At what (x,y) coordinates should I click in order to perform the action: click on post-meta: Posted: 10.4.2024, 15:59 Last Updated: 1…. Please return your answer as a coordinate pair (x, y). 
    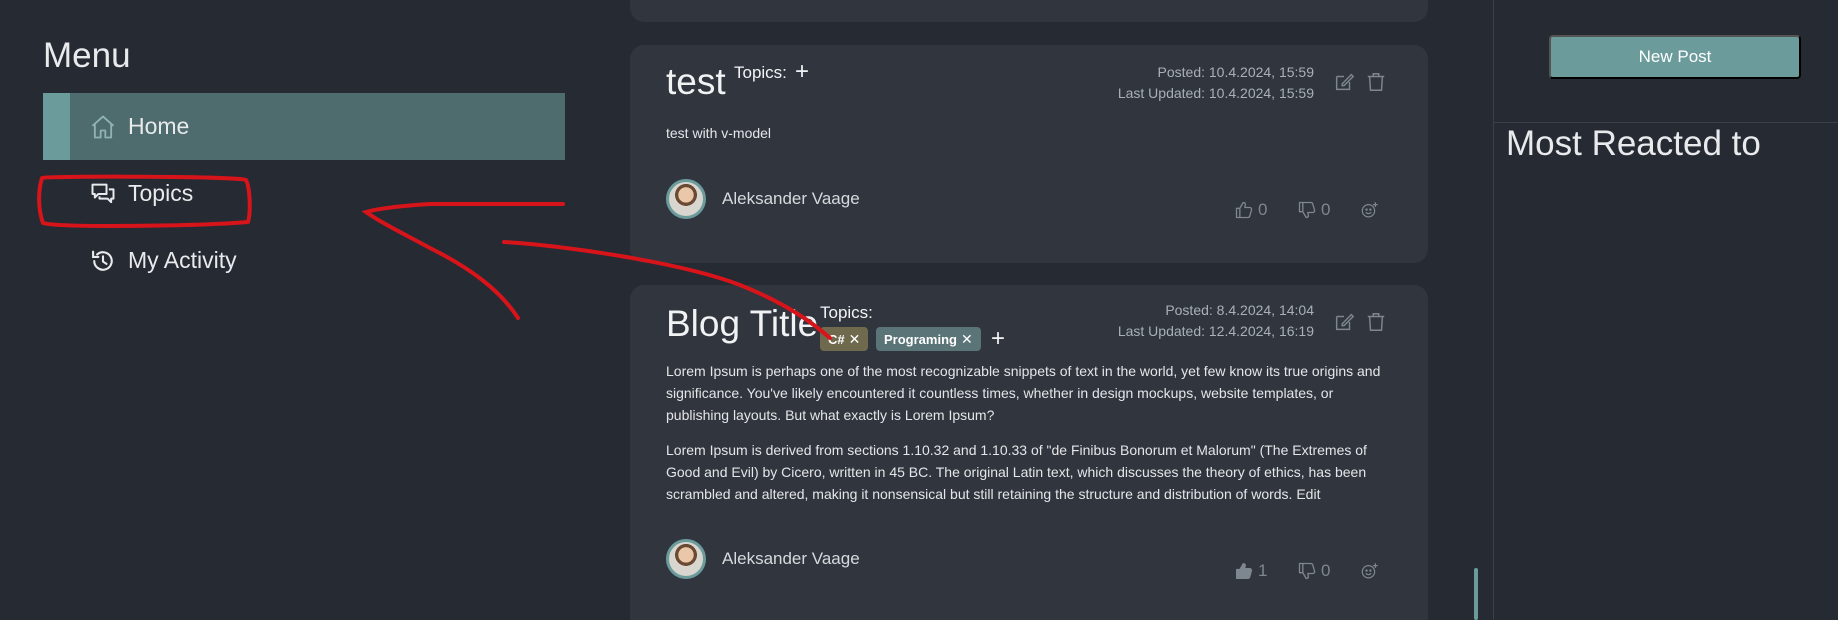
    Looking at the image, I should click on (1216, 83).